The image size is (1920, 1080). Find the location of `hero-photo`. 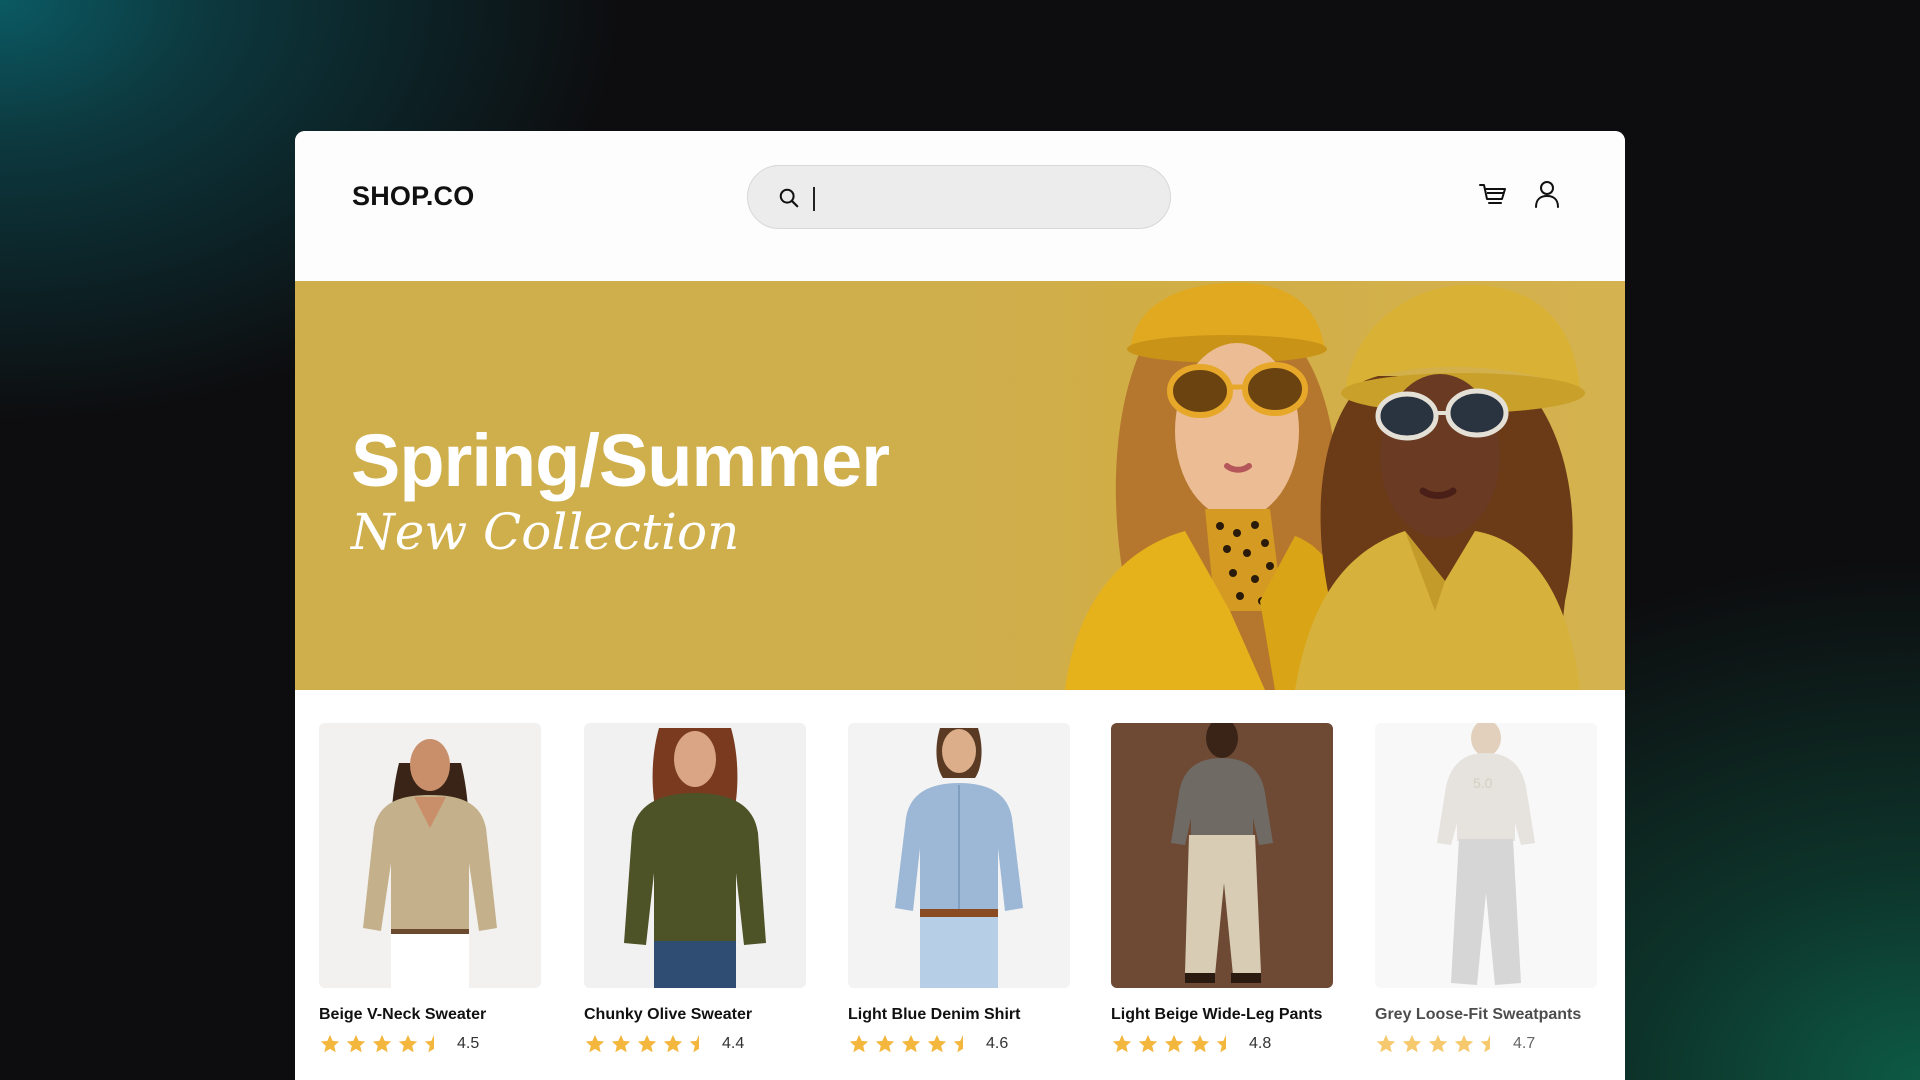

hero-photo is located at coordinates (1270, 485).